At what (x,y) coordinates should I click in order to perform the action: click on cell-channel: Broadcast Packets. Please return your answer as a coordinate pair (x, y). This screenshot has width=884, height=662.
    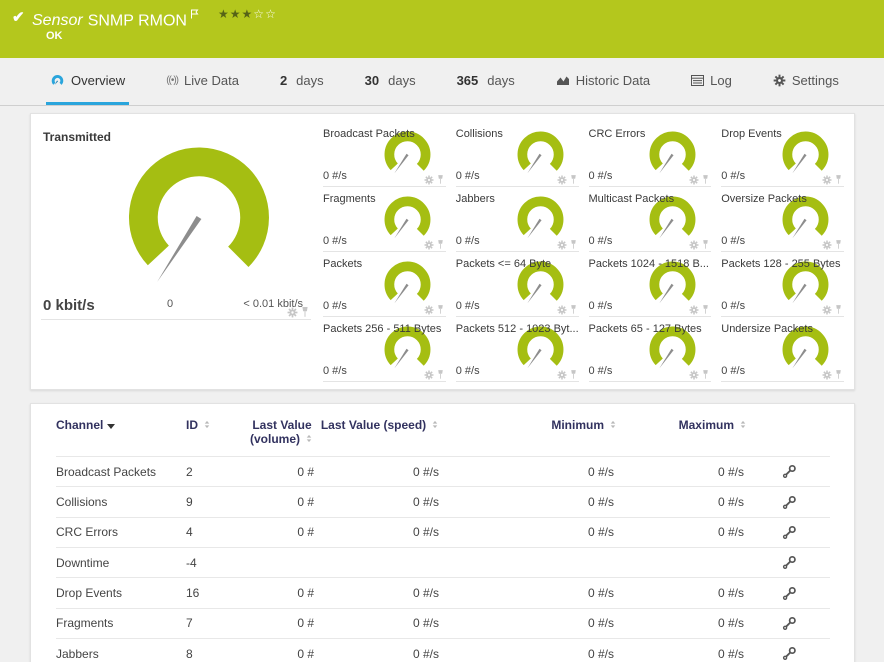
    Looking at the image, I should click on (121, 471).